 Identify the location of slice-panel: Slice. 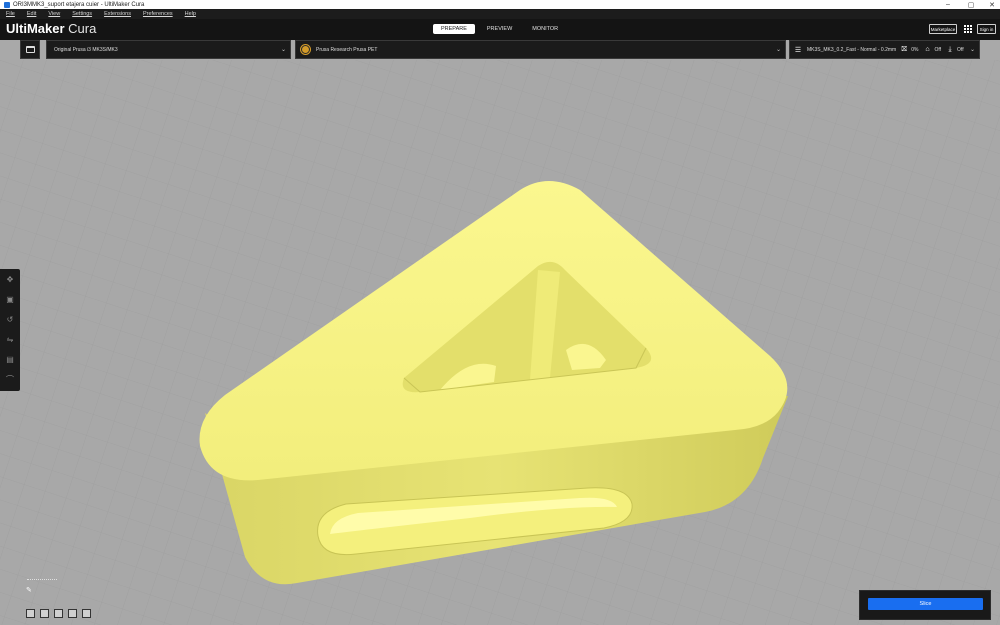
(925, 605).